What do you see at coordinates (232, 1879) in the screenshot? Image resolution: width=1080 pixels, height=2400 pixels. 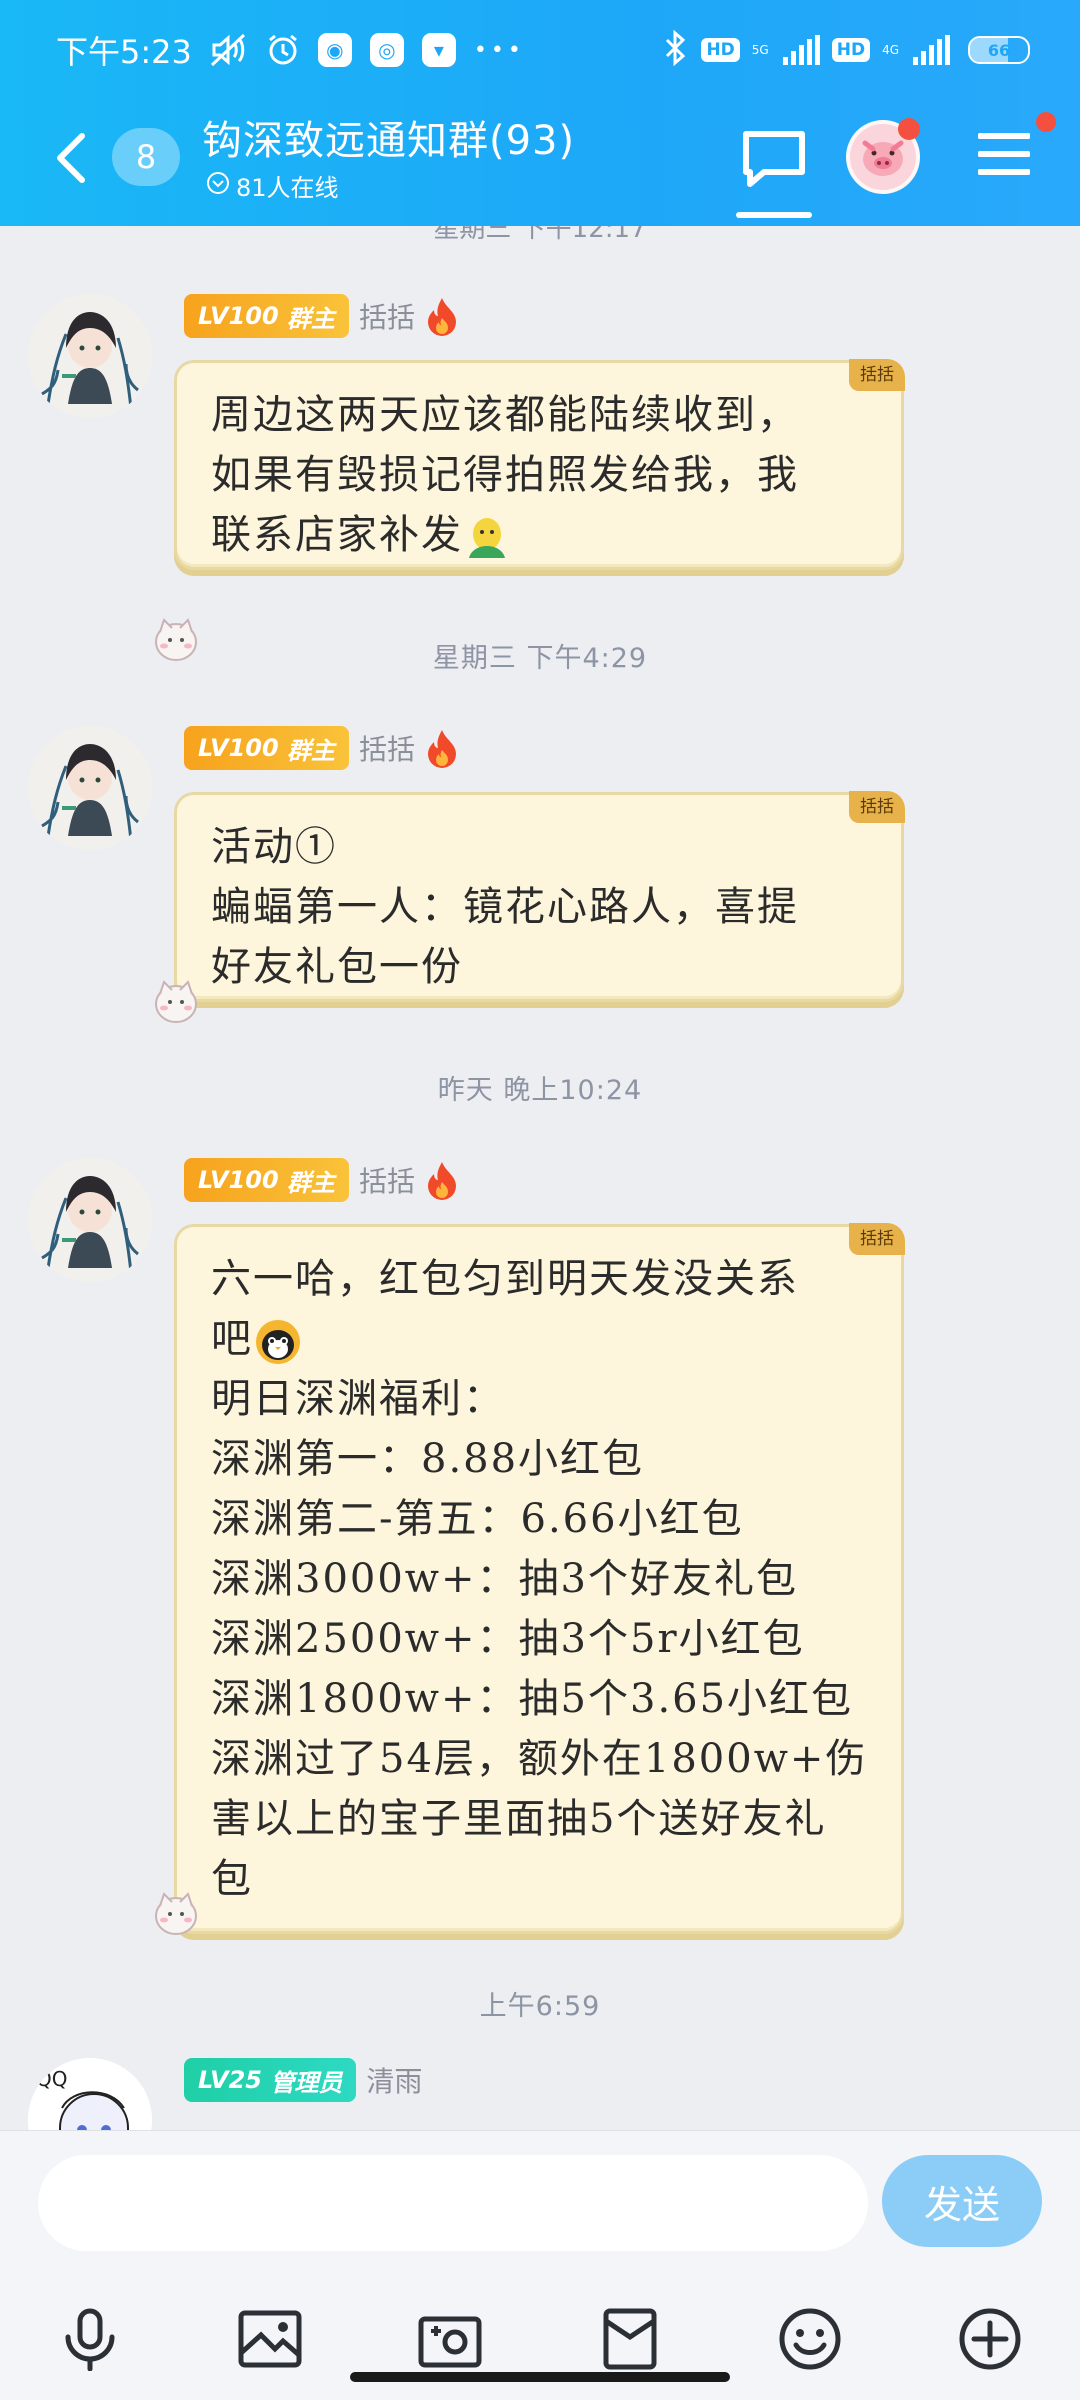 I see `message-line: 包` at bounding box center [232, 1879].